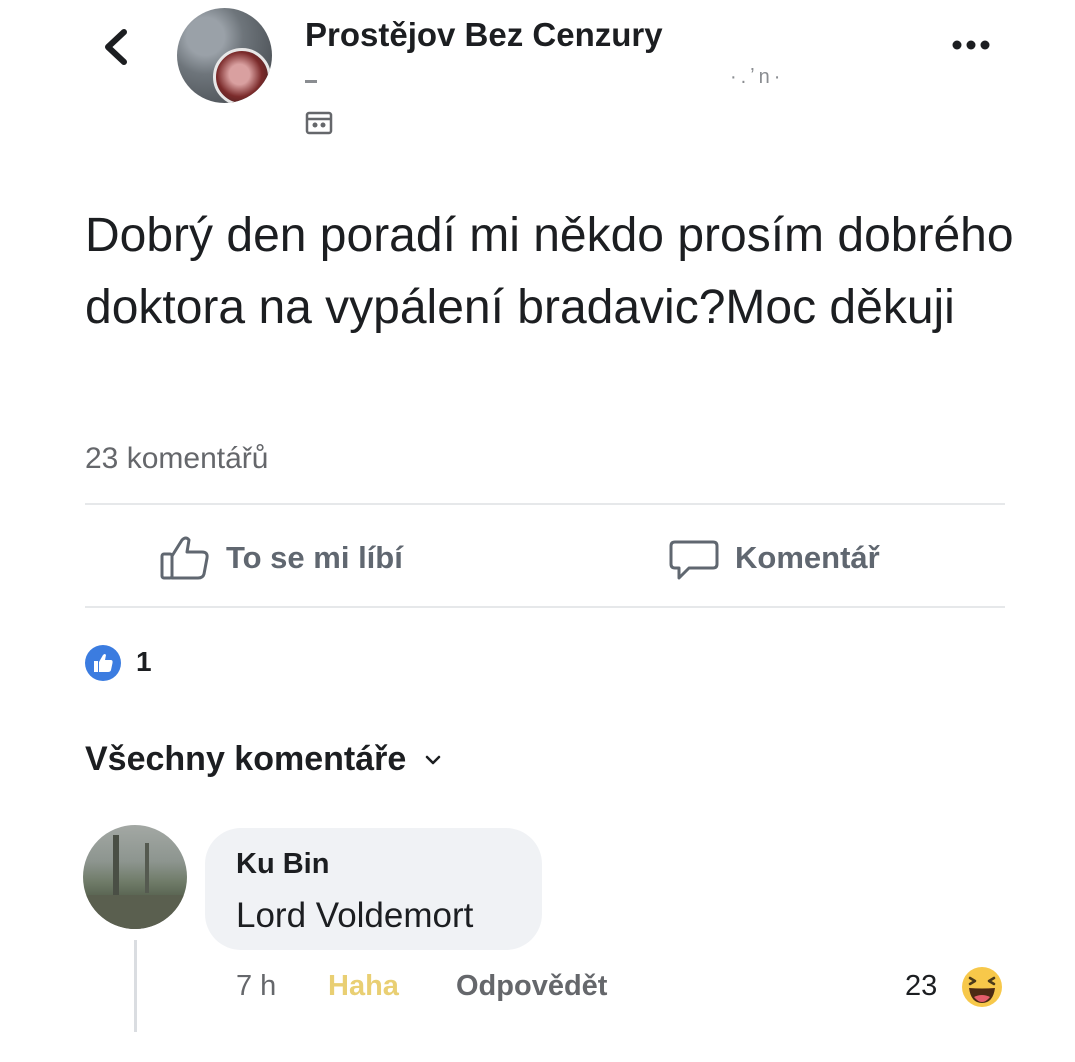 The height and width of the screenshot is (1062, 1075). I want to click on reaction-count: 1, so click(144, 662).